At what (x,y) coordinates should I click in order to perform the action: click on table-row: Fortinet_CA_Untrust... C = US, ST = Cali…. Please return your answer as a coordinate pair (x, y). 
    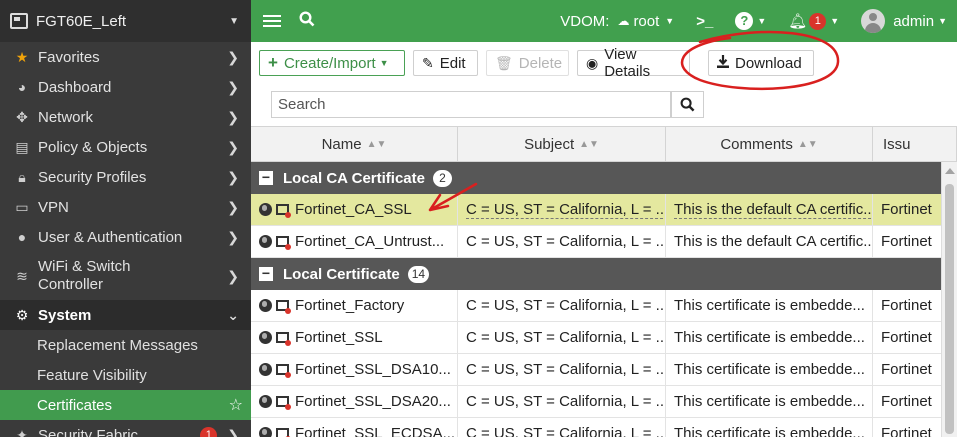
    Looking at the image, I should click on (604, 242).